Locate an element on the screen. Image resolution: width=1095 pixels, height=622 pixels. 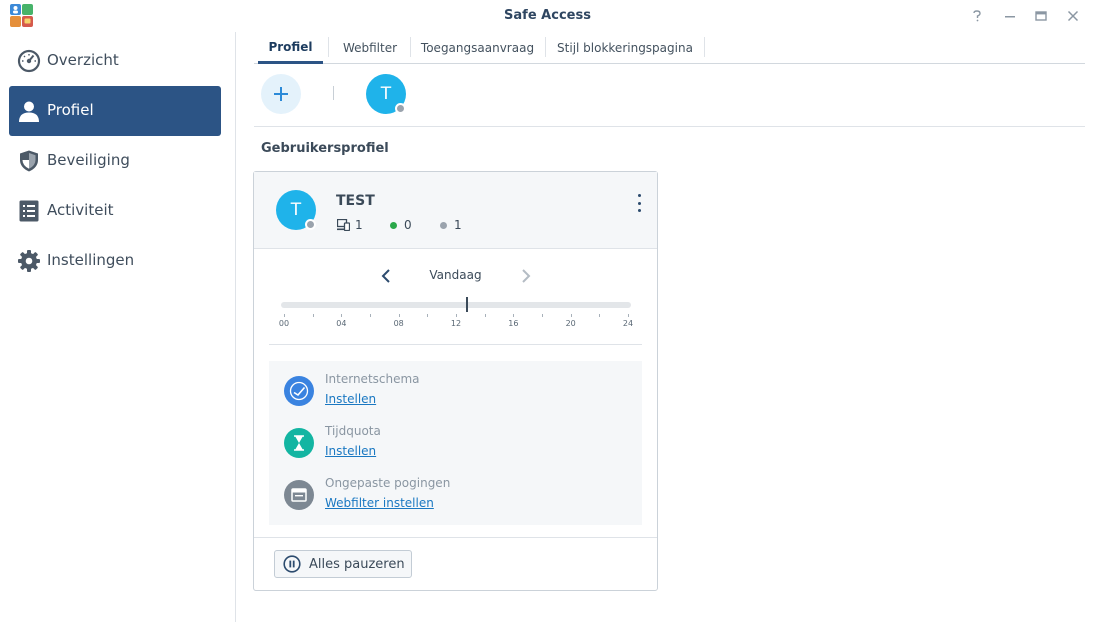
tab-profiel: Profiel is located at coordinates (290, 48).